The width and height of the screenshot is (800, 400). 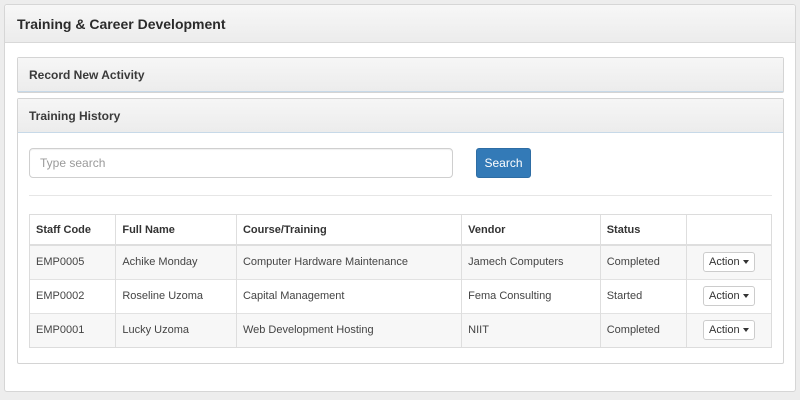 I want to click on column-header-action, so click(x=728, y=230).